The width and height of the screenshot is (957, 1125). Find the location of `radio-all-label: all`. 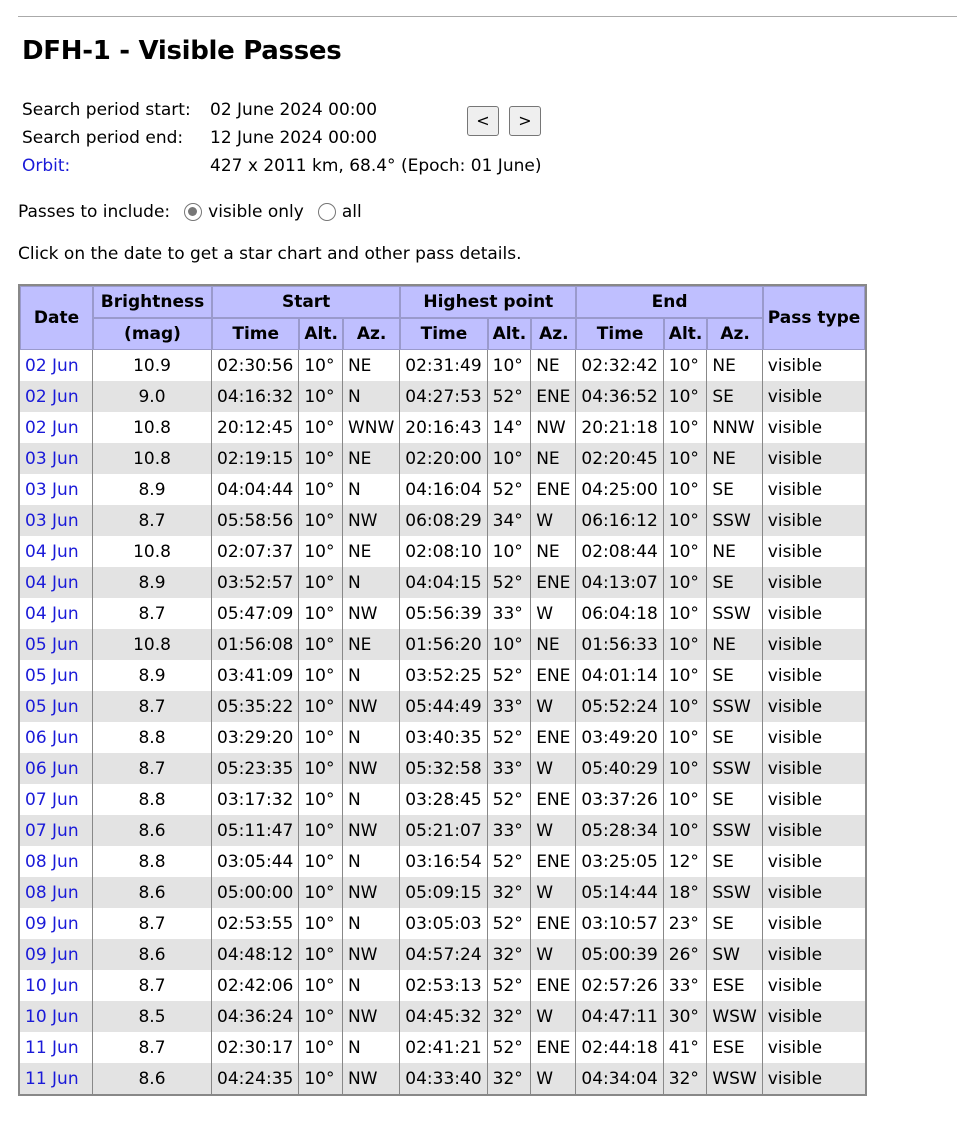

radio-all-label: all is located at coordinates (352, 212).